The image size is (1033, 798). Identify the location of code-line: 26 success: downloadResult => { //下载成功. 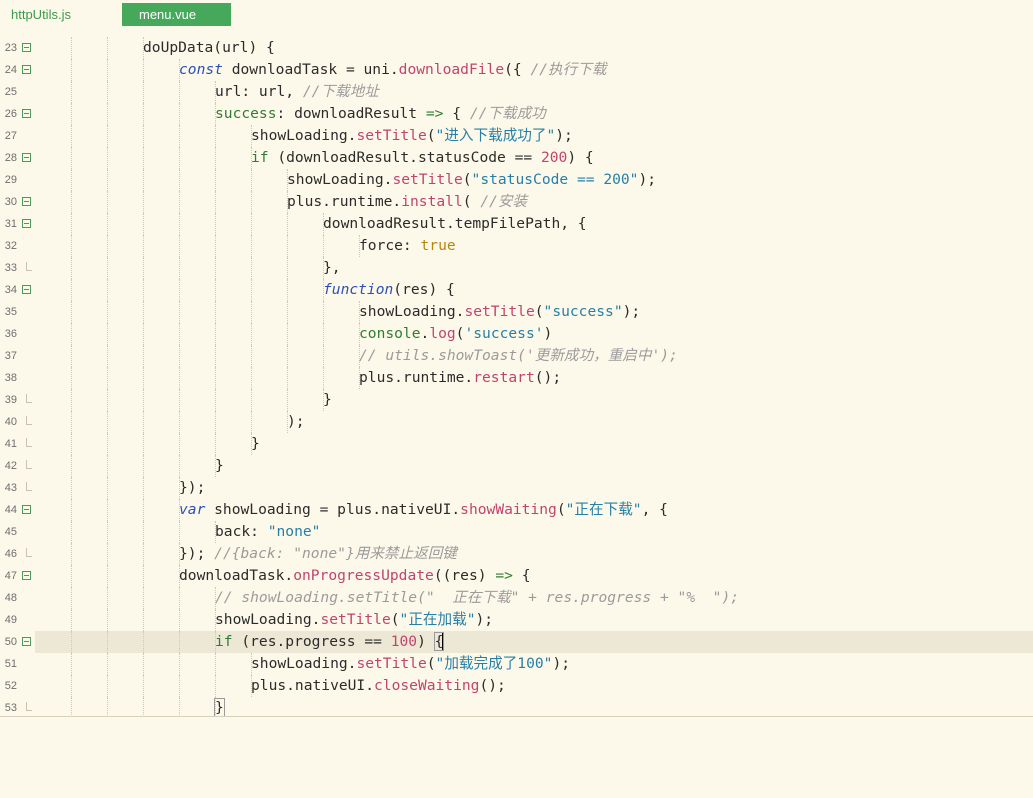
(516, 114).